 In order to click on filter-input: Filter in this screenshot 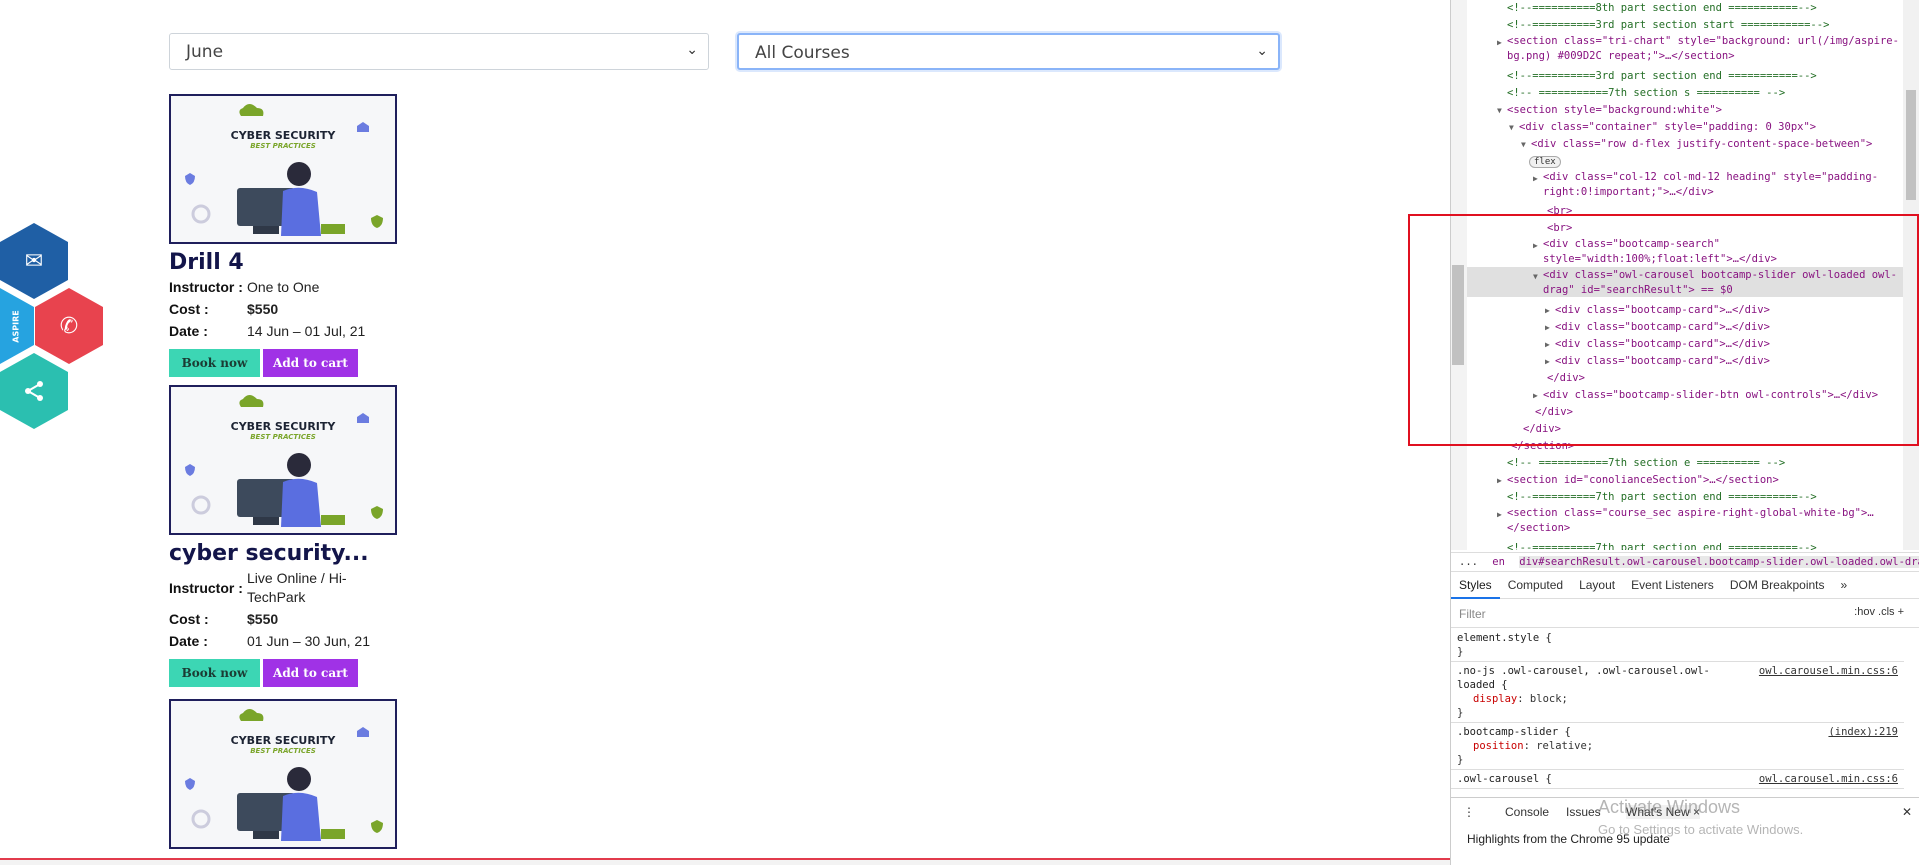, I will do `click(1472, 614)`.